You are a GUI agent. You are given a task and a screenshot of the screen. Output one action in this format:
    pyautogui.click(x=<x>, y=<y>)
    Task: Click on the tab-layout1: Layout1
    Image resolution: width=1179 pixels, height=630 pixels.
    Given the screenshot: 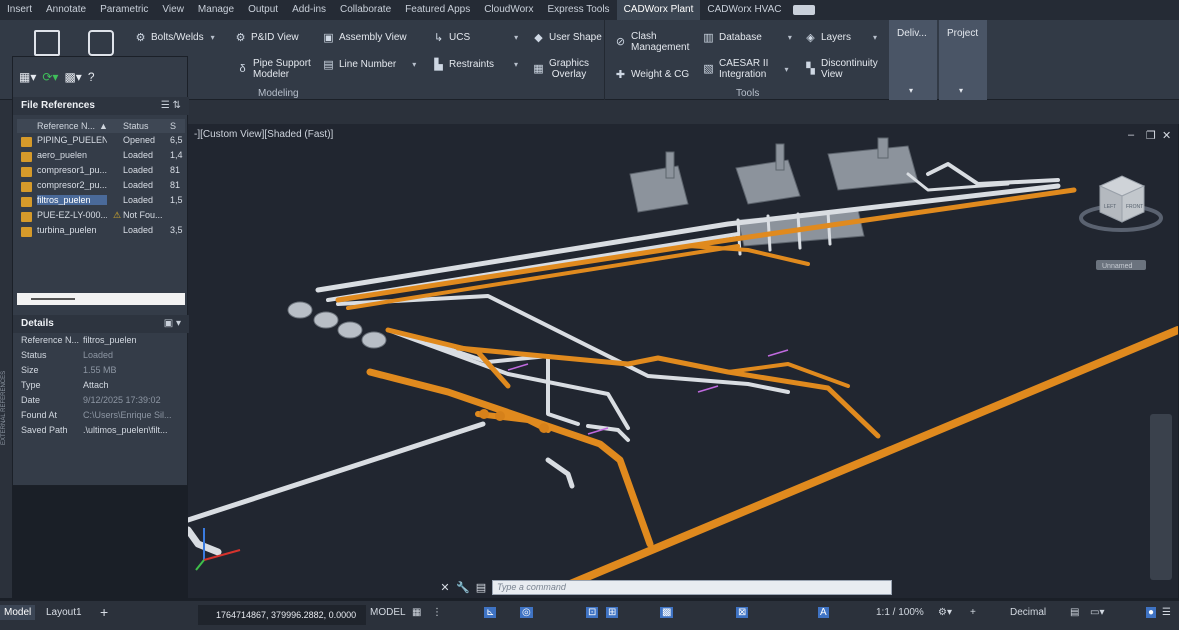 What is the action you would take?
    pyautogui.click(x=64, y=612)
    